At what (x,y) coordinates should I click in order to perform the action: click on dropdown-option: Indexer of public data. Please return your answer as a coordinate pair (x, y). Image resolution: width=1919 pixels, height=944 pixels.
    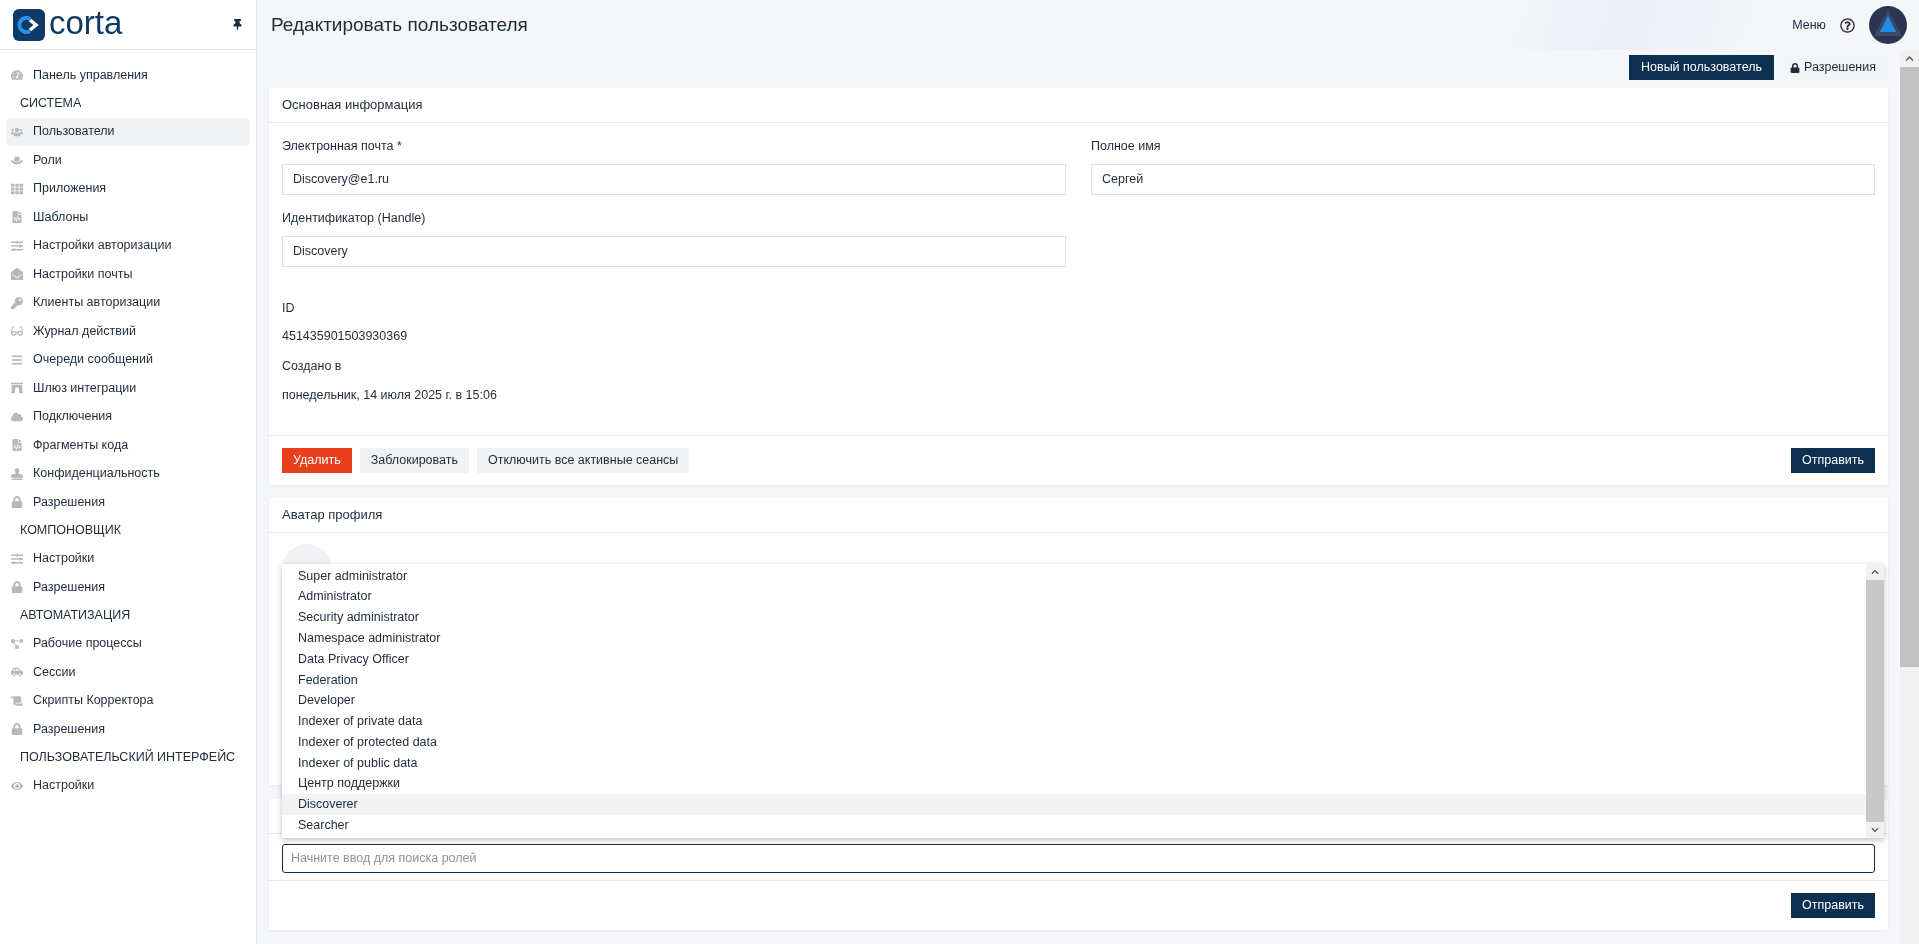
    Looking at the image, I should click on (1074, 763).